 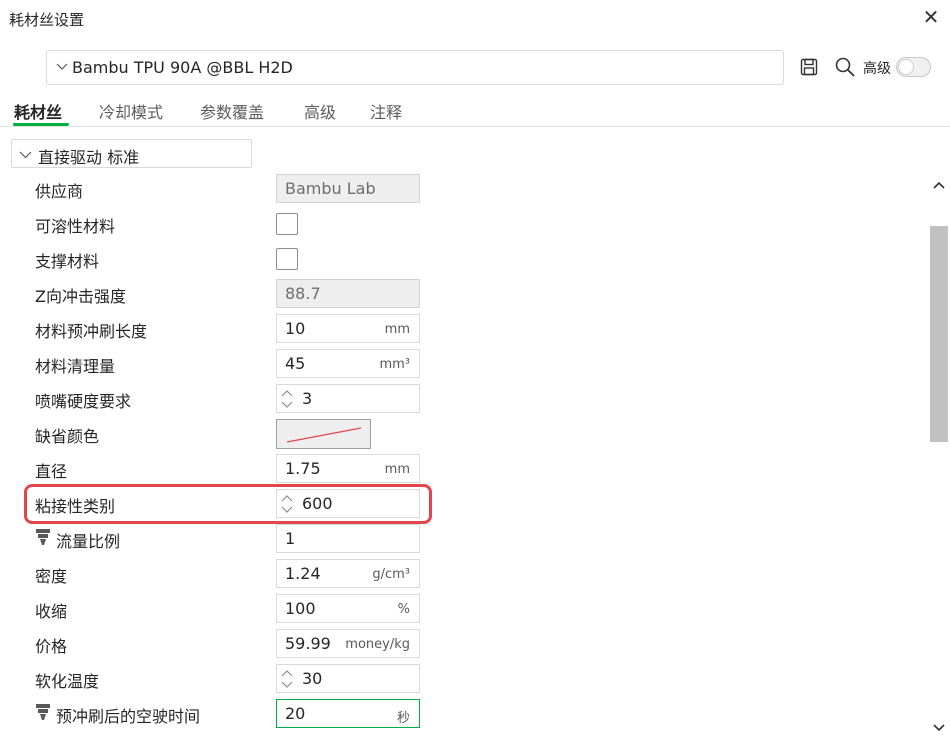 What do you see at coordinates (67, 261) in the screenshot?
I see `row-label: 支撑材料` at bounding box center [67, 261].